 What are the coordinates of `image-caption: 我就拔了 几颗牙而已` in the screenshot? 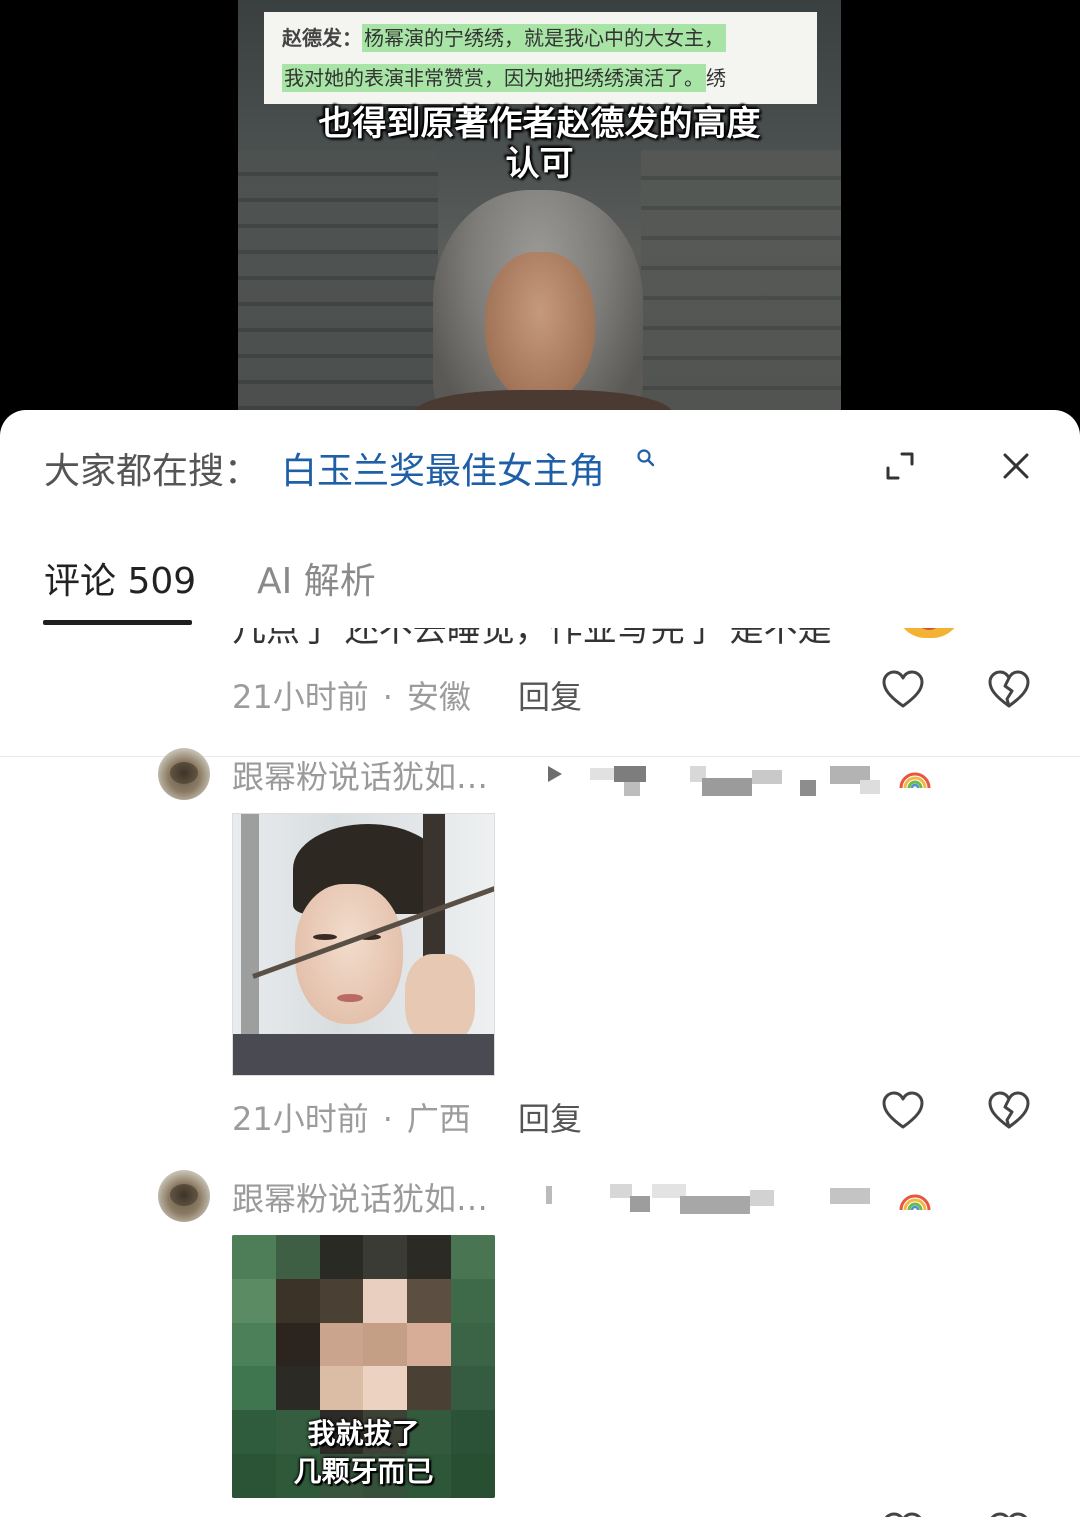 It's located at (363, 1452).